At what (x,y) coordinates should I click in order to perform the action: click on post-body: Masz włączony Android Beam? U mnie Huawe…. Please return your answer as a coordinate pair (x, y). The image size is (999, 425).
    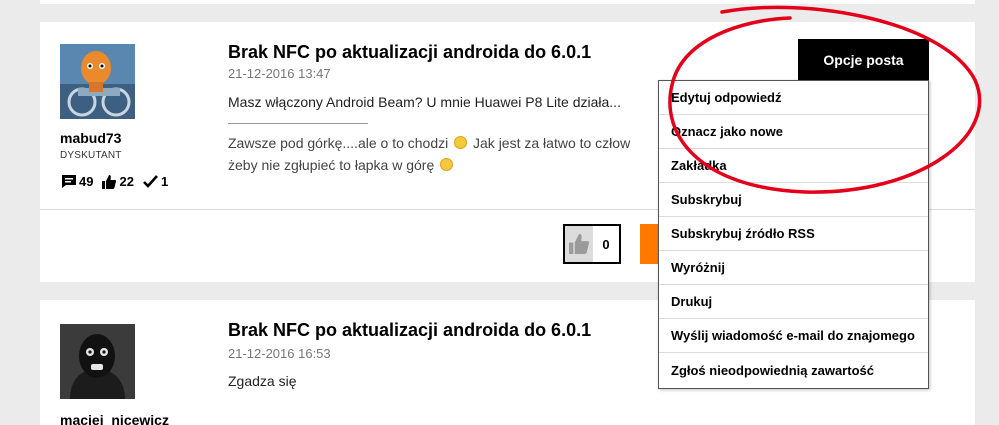
    Looking at the image, I should click on (424, 102).